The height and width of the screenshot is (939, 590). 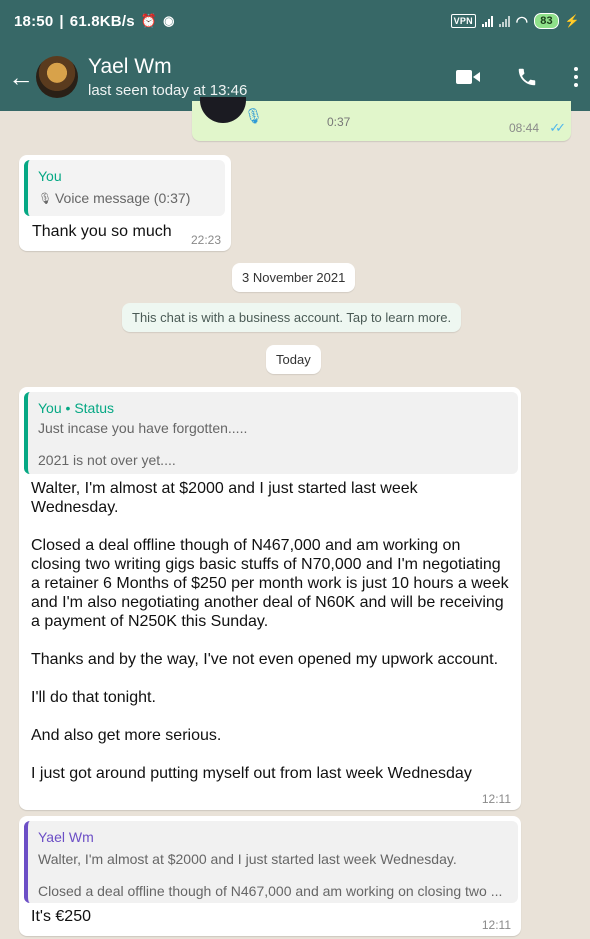 I want to click on charging-icon: ⚡, so click(x=572, y=21).